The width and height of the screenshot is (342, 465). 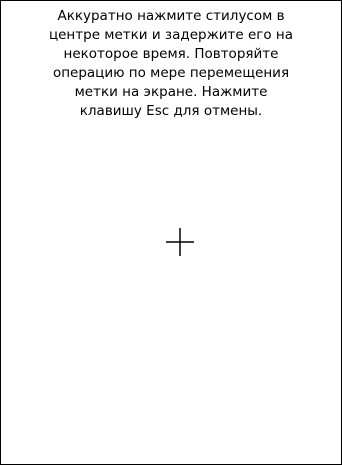 I want to click on crosshair-icon, so click(x=180, y=242).